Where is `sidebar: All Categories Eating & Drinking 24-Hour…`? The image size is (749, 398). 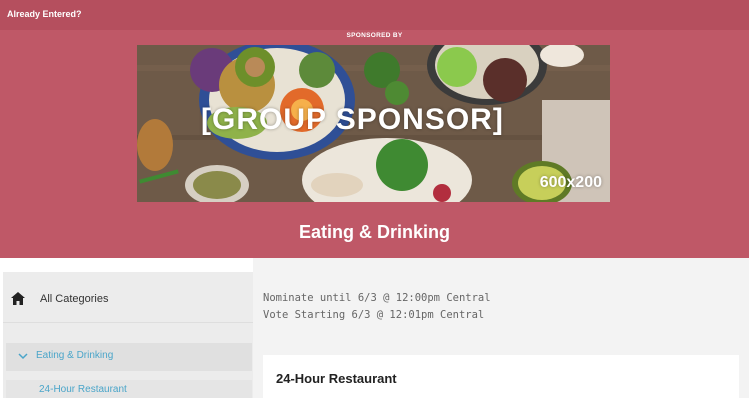
sidebar: All Categories Eating & Drinking 24-Hour… is located at coordinates (128, 335).